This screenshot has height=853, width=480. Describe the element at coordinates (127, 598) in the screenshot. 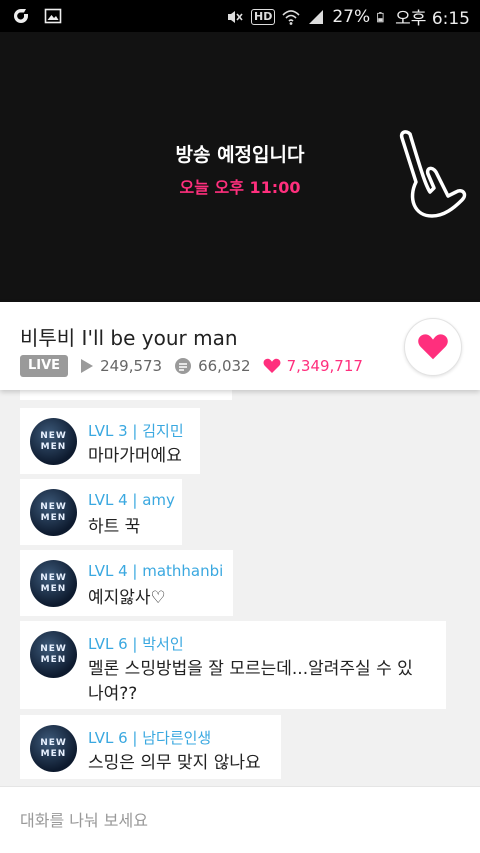

I see `chat-message-text: 예지앓사♡` at that location.